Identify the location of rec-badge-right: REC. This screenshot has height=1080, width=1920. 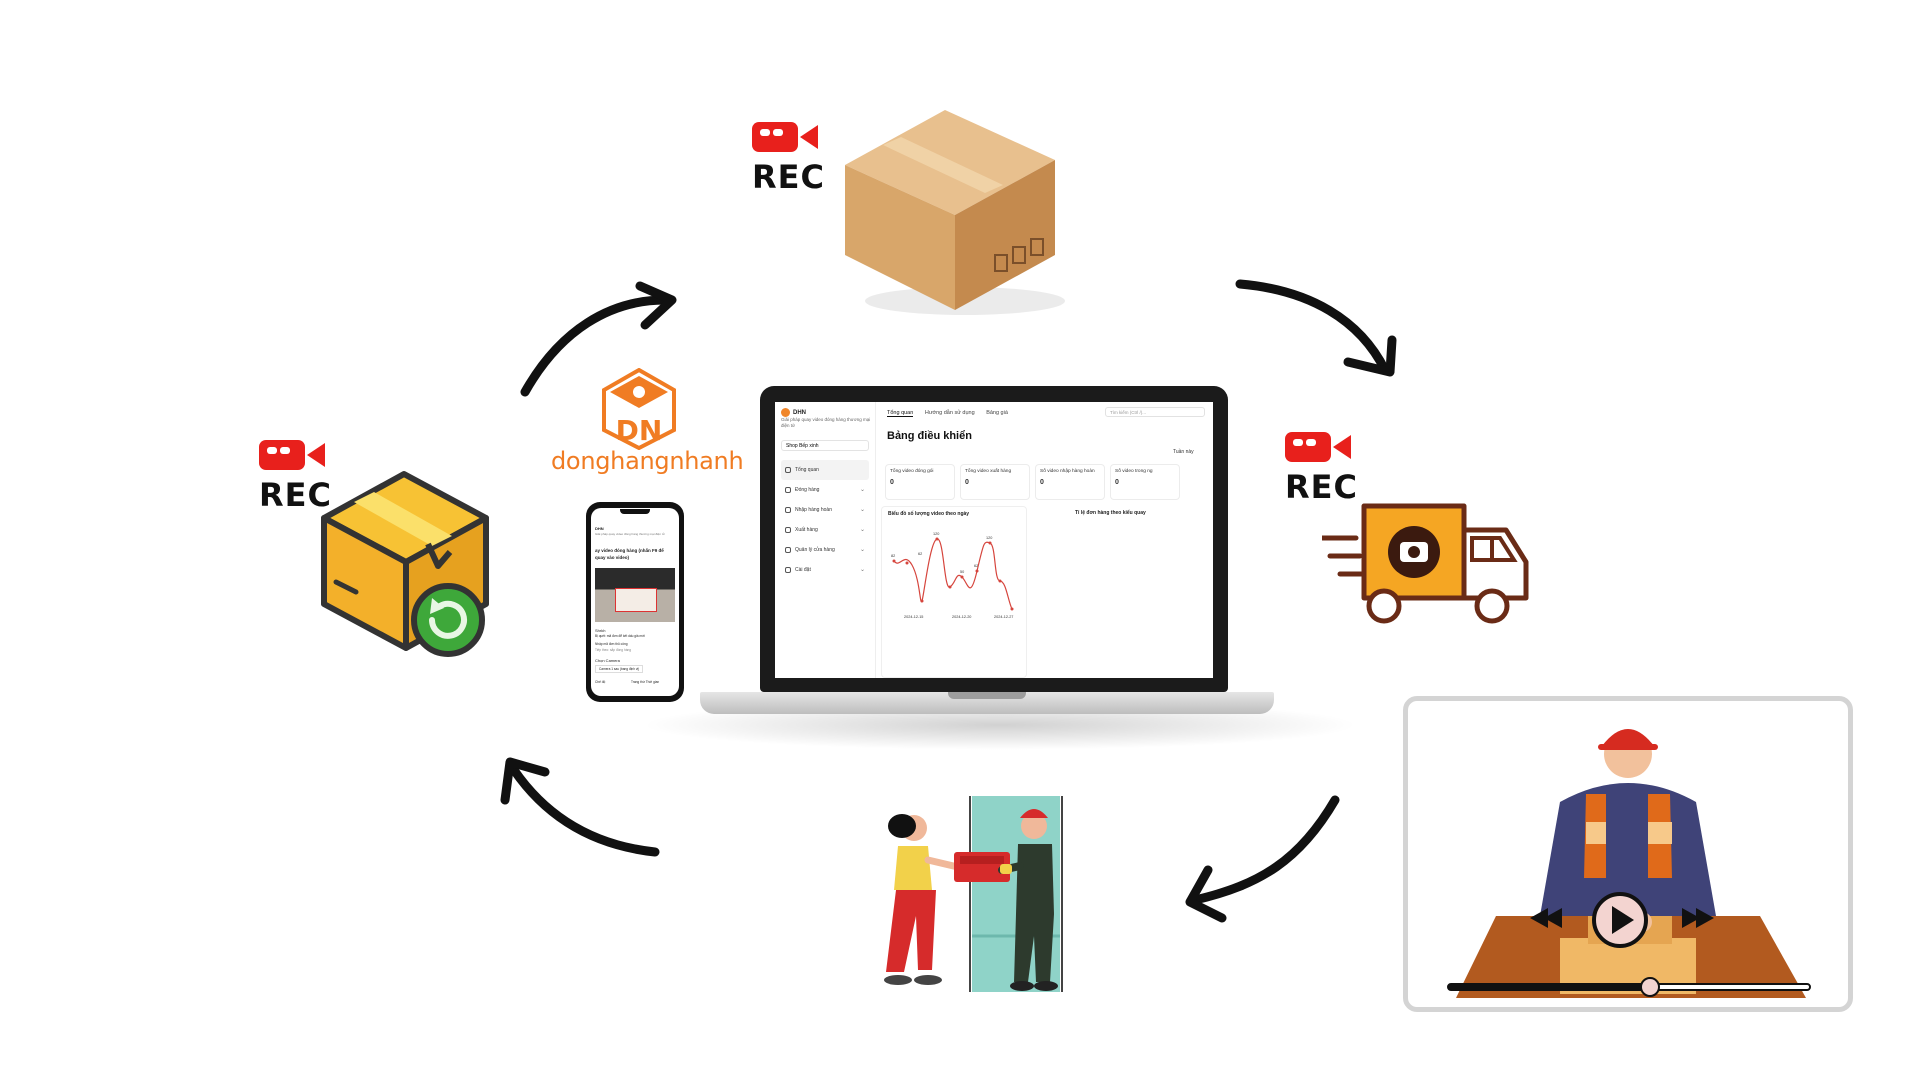
(1321, 468).